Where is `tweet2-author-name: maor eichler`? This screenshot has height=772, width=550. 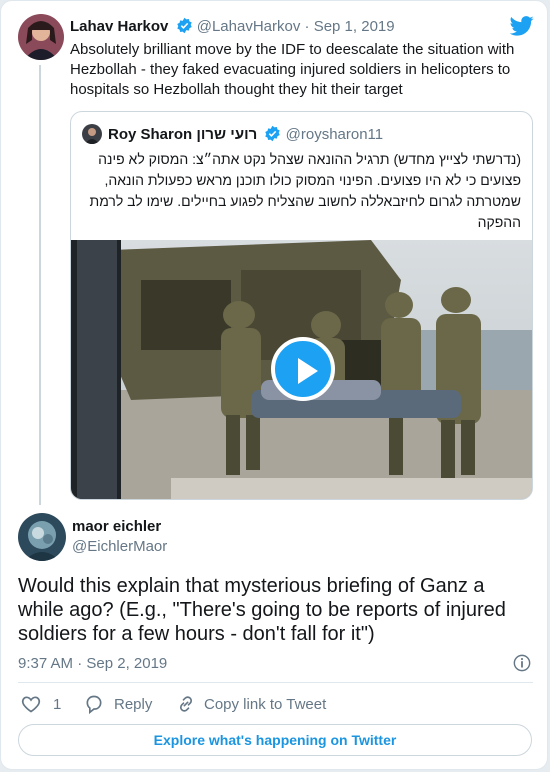 tweet2-author-name: maor eichler is located at coordinates (116, 526).